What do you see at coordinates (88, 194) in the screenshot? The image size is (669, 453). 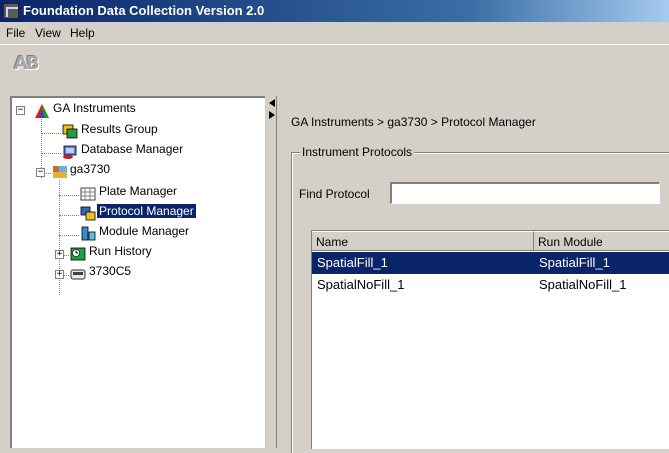 I see `plate-manager-icon` at bounding box center [88, 194].